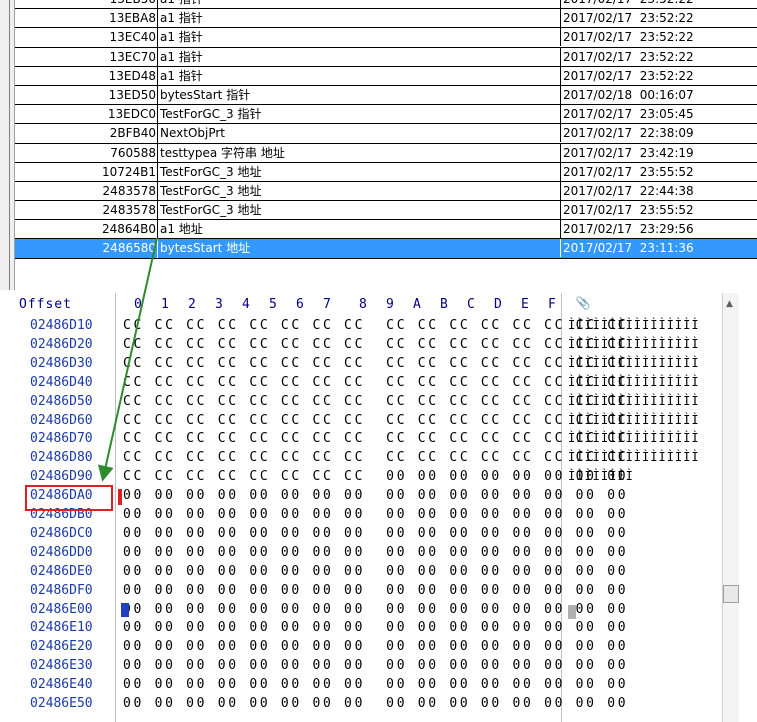  What do you see at coordinates (386, 172) in the screenshot?
I see `record-row: 10724B1 TestForGC_3 地址 2017/02/17 23:55:52` at bounding box center [386, 172].